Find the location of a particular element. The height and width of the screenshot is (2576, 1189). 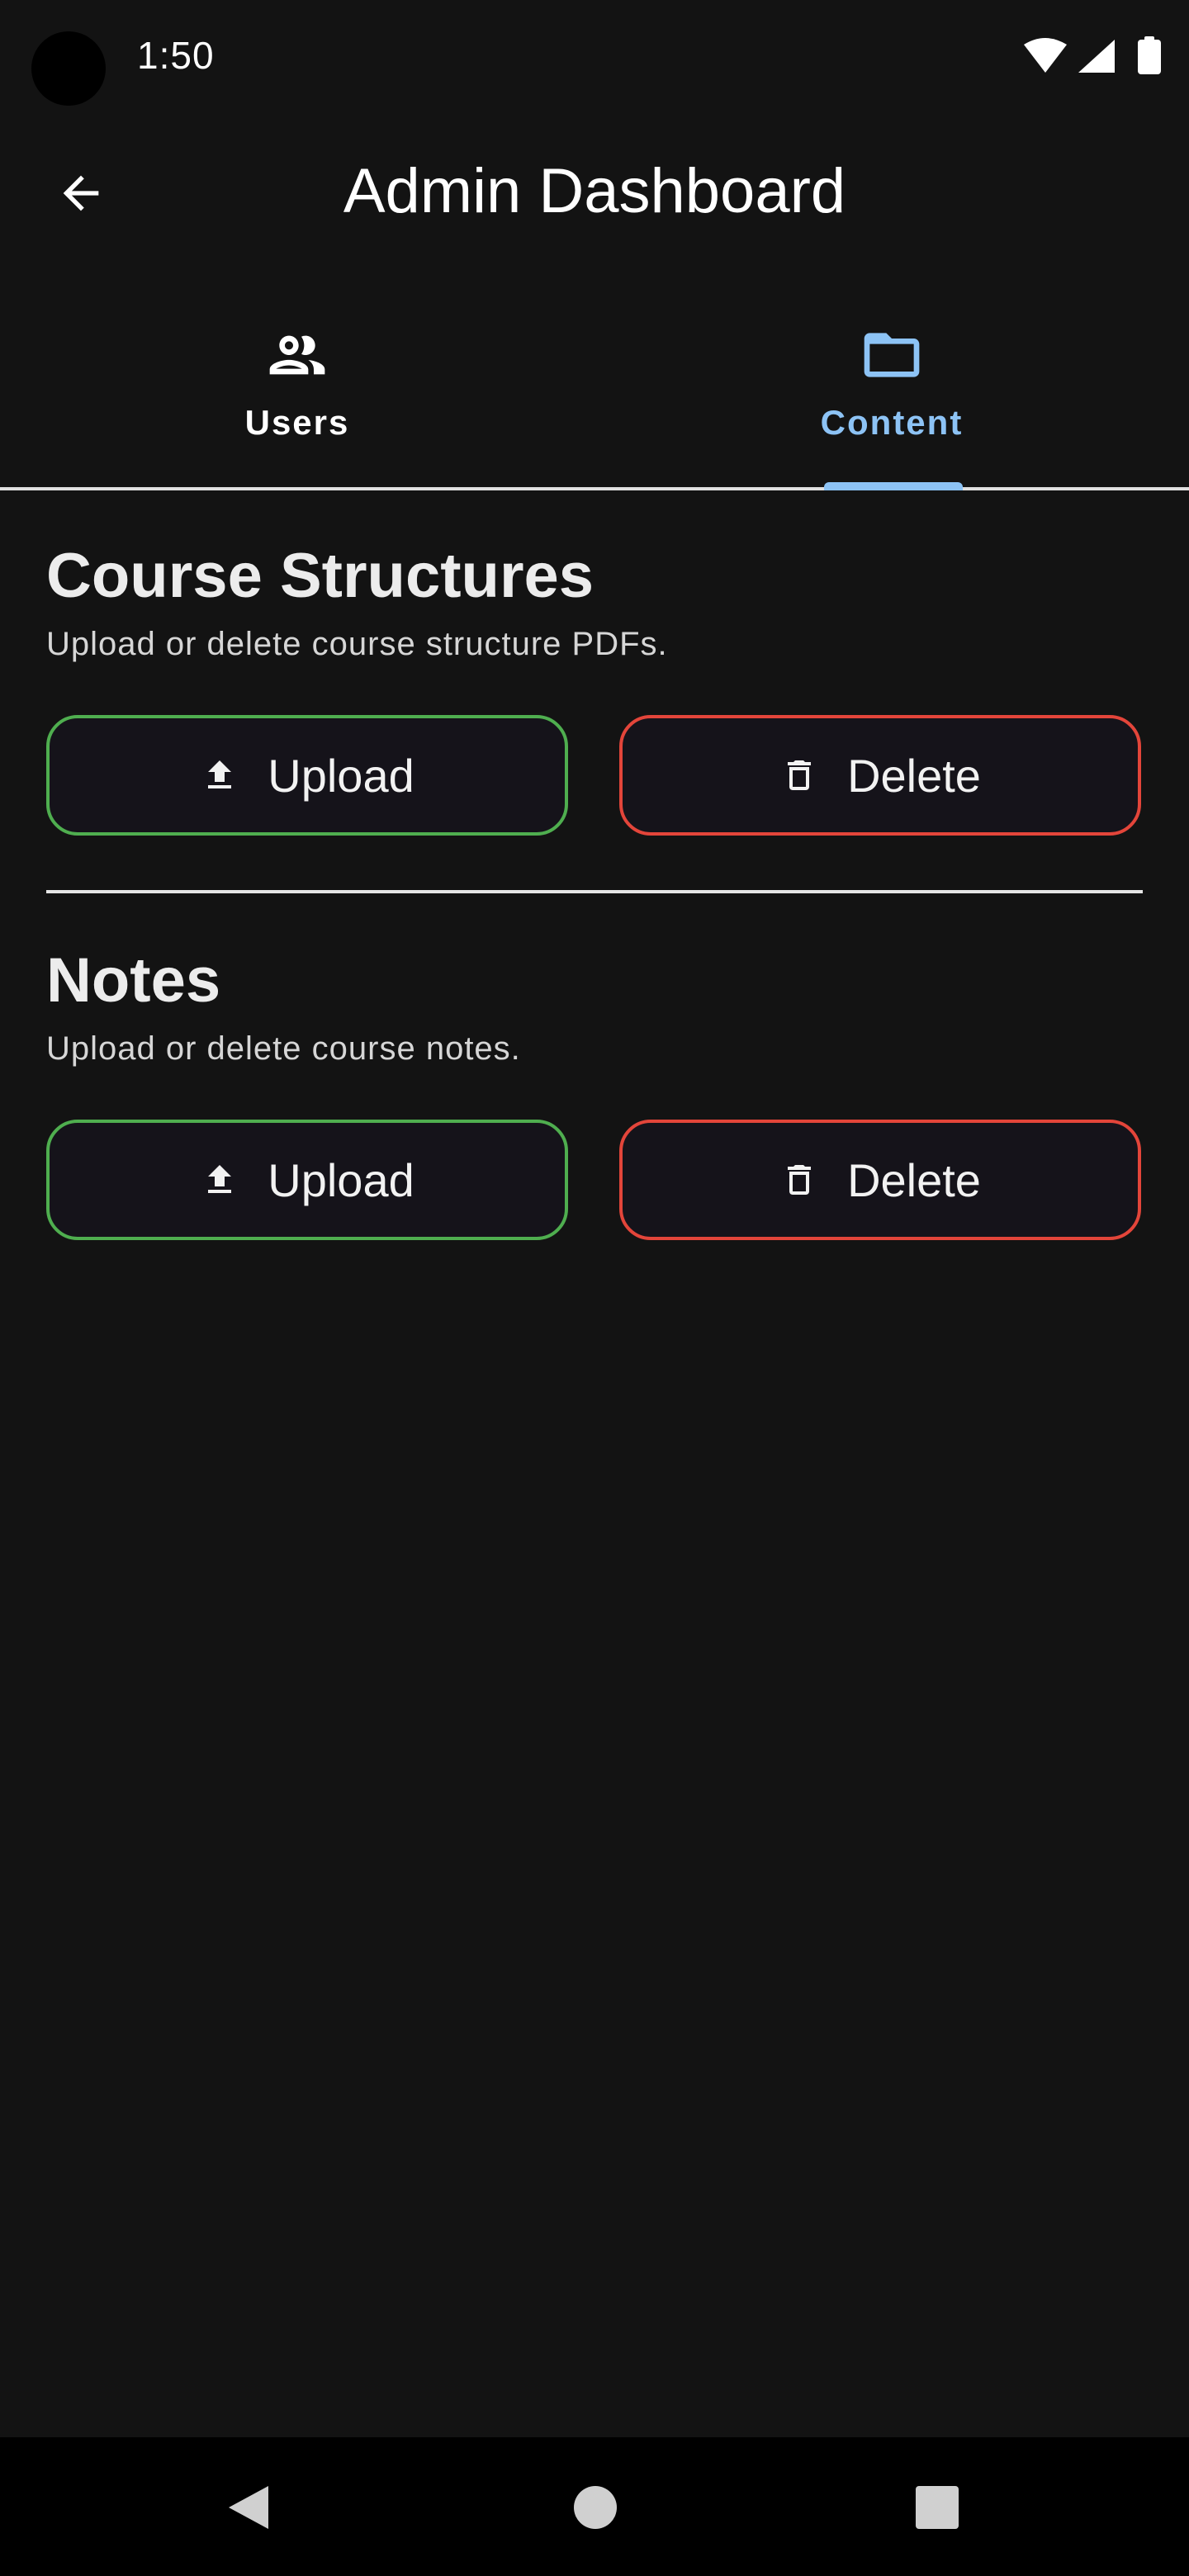

tab-users: Users is located at coordinates (297, 396).